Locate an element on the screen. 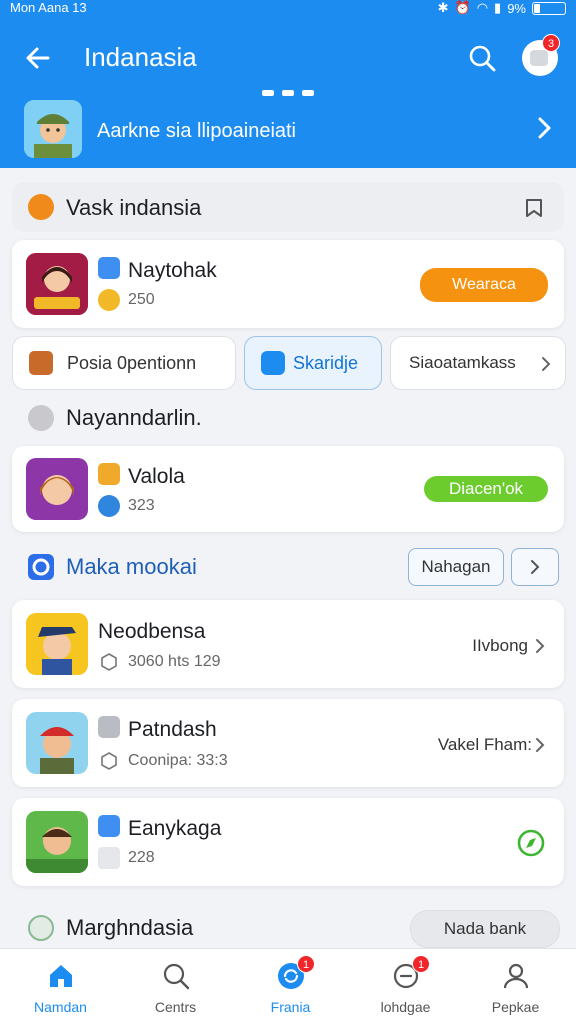  back-arrow-icon is located at coordinates (38, 58).